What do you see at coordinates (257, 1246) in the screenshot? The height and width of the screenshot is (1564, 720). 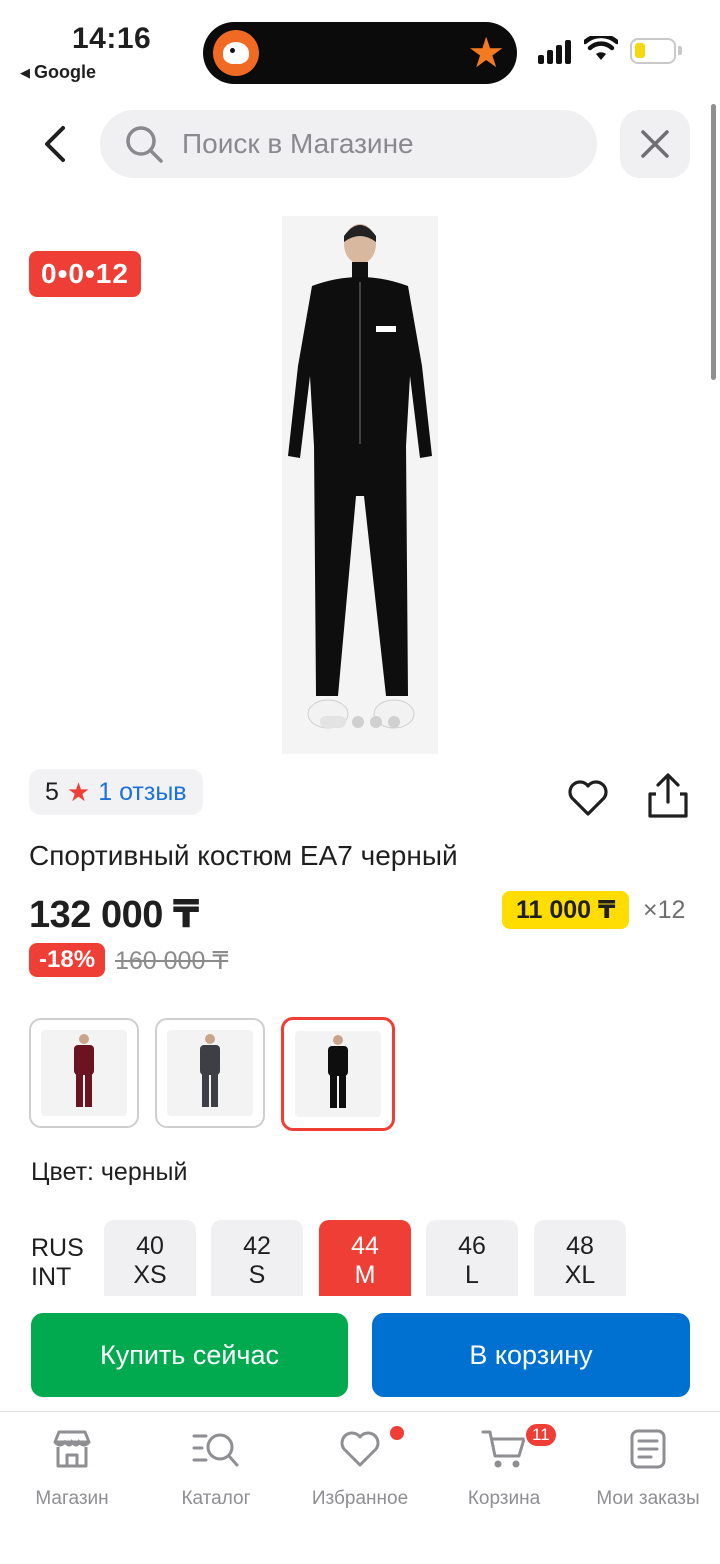 I see `size-rus: 42` at bounding box center [257, 1246].